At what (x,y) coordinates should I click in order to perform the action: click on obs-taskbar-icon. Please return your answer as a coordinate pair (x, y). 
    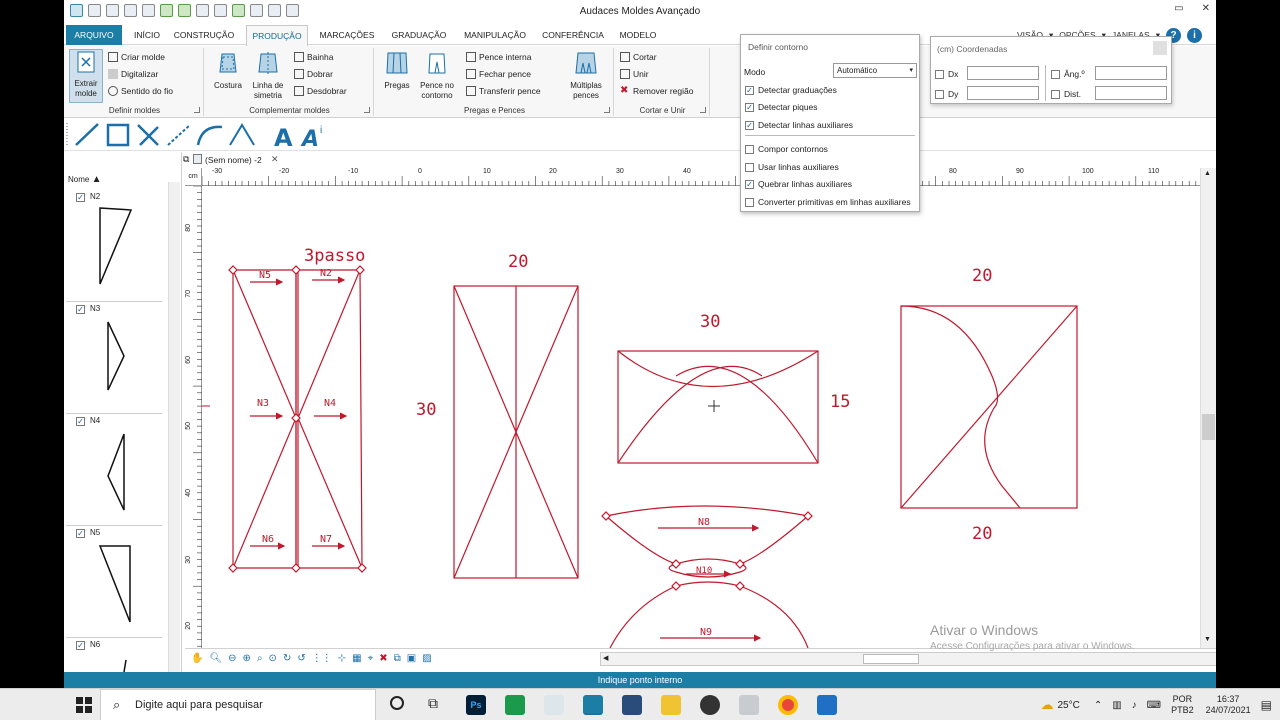
    Looking at the image, I should click on (710, 705).